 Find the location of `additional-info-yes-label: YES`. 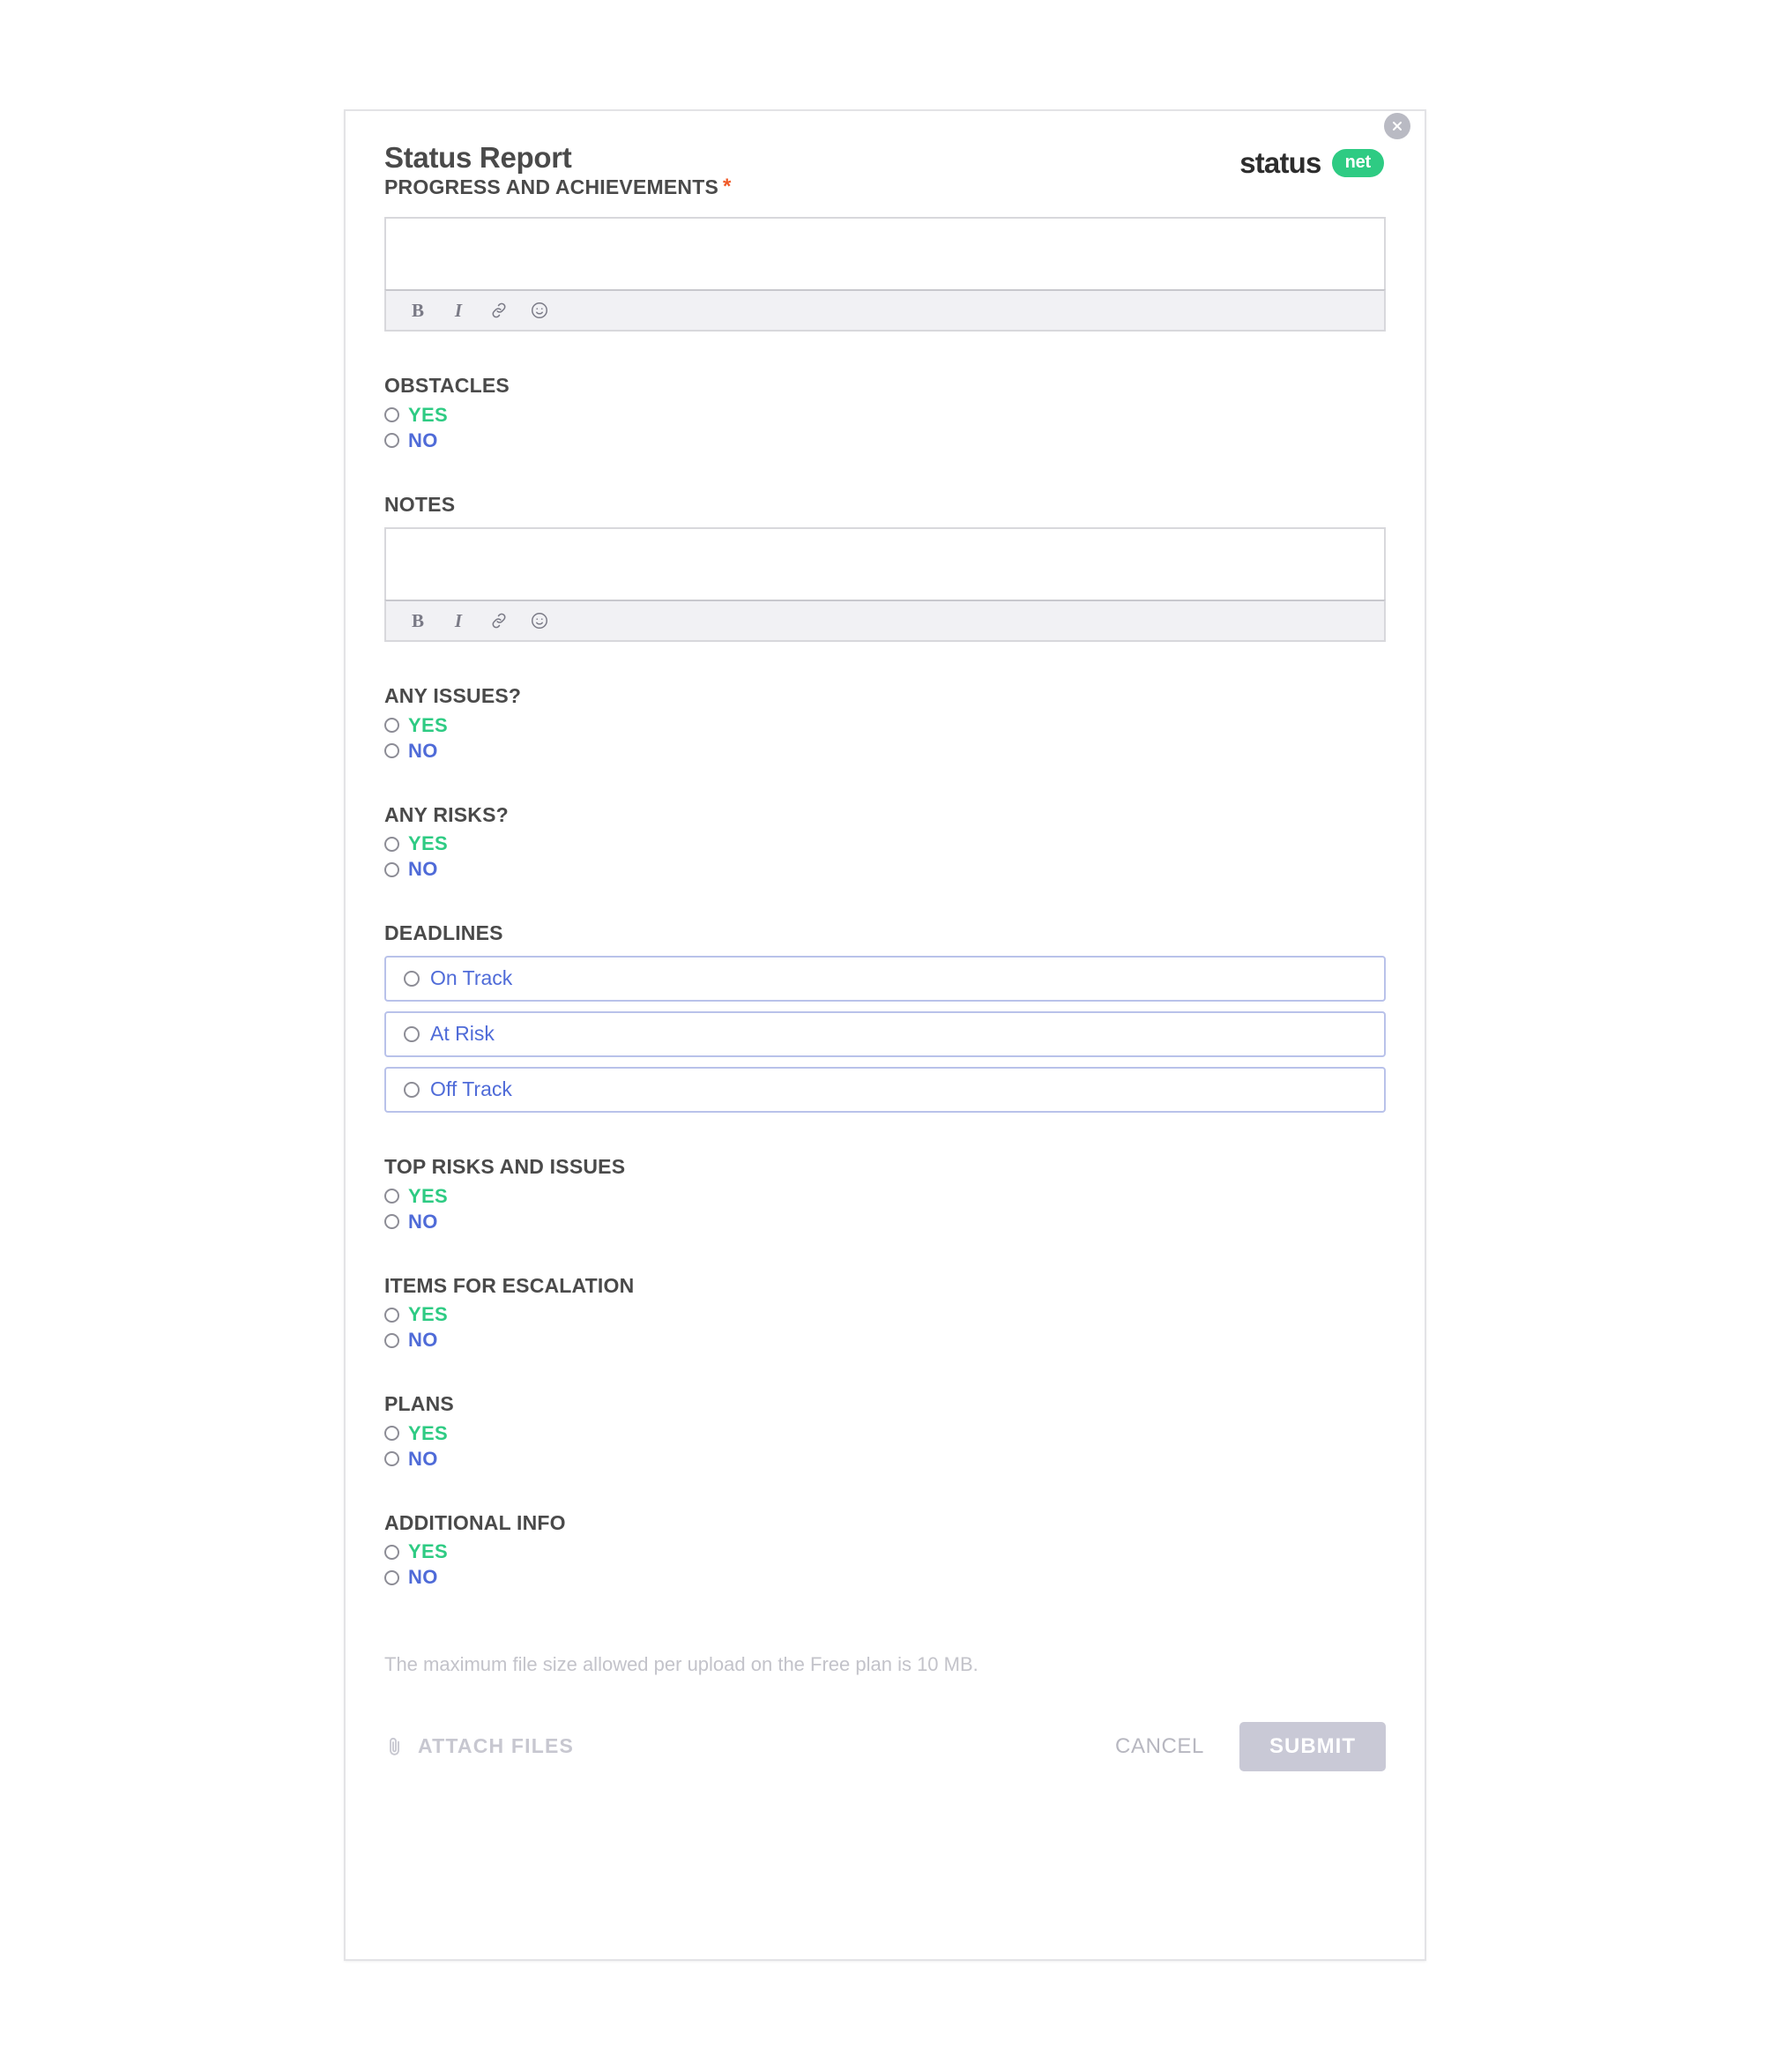

additional-info-yes-label: YES is located at coordinates (428, 1551).